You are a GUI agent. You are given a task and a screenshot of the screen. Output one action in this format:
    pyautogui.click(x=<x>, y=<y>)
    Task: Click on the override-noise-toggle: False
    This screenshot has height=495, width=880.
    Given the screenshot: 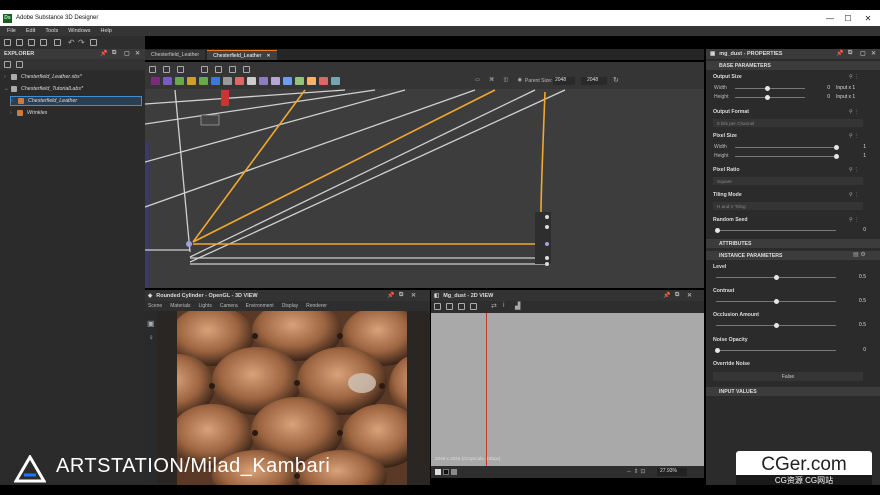 What is the action you would take?
    pyautogui.click(x=788, y=376)
    